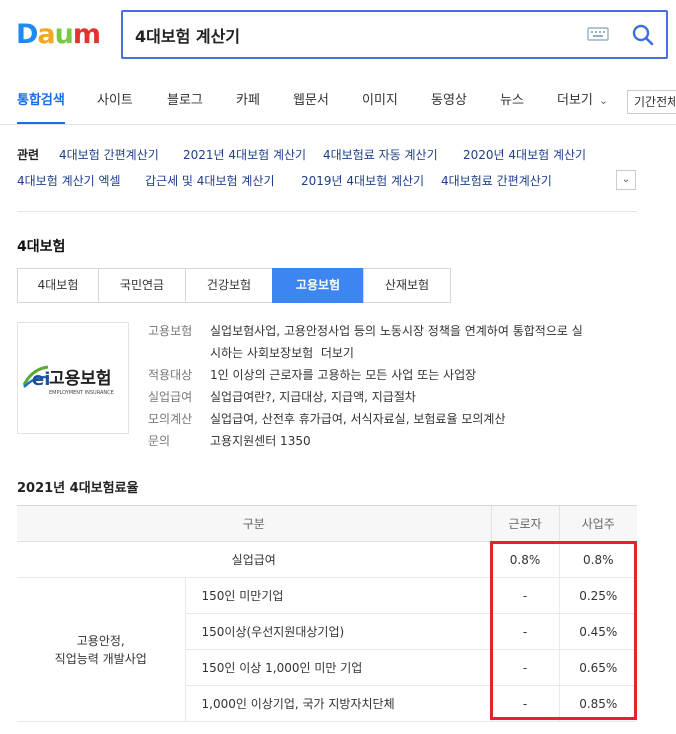  Describe the element at coordinates (355, 35) in the screenshot. I see `search-input` at that location.